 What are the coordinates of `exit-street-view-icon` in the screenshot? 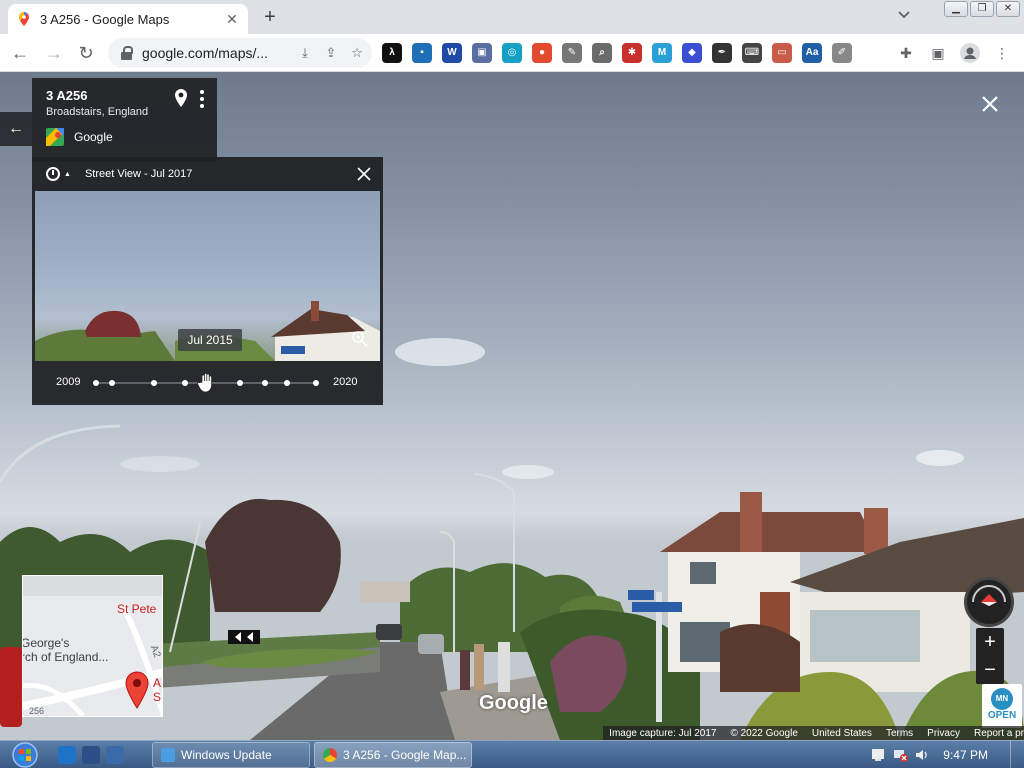 It's located at (990, 104).